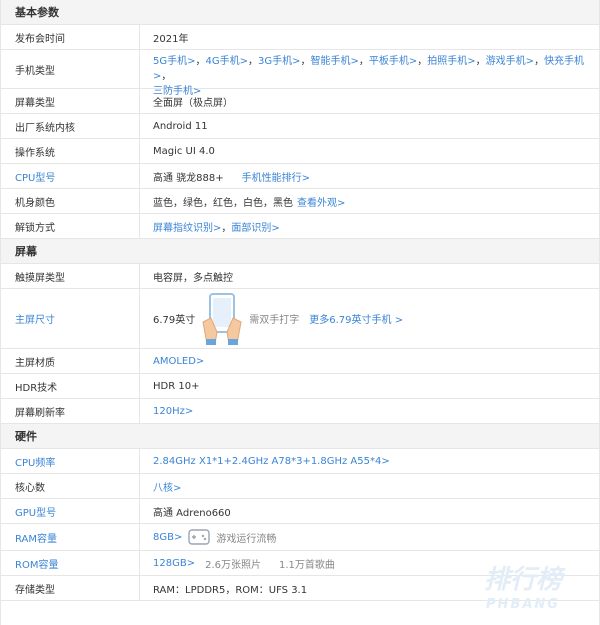 This screenshot has width=600, height=625. I want to click on row-label: 屏幕类型, so click(70, 101).